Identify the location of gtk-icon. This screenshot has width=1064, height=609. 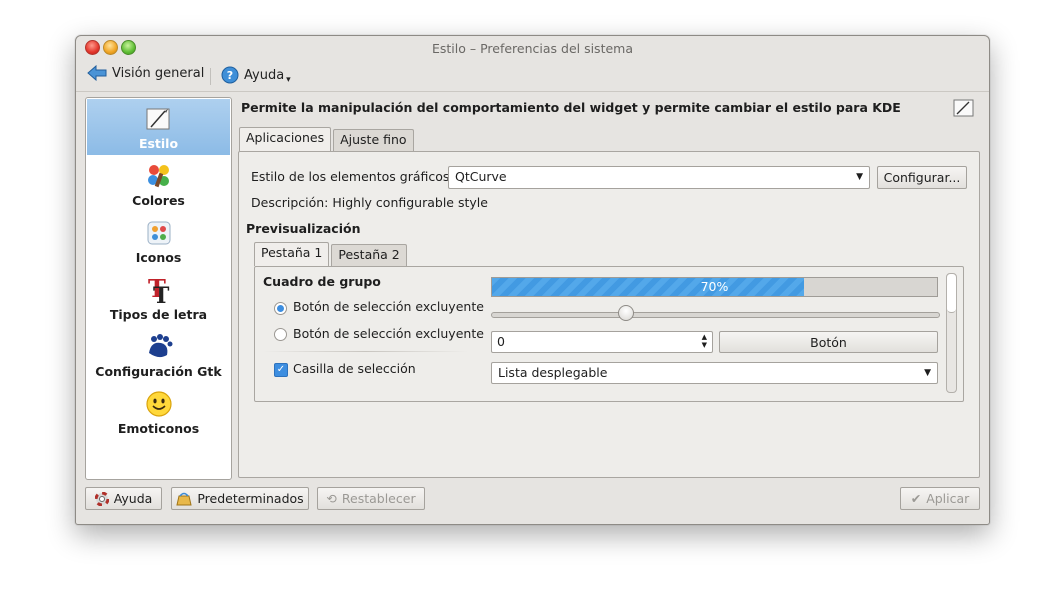
(159, 347).